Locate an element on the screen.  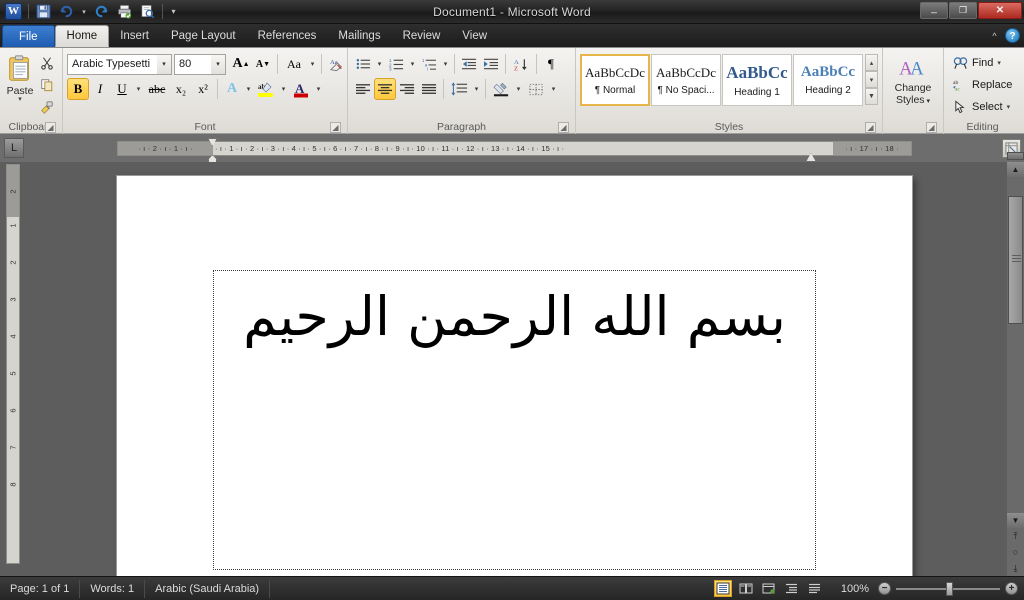
collapse-ribbon-icon: ^ is located at coordinates (994, 35).